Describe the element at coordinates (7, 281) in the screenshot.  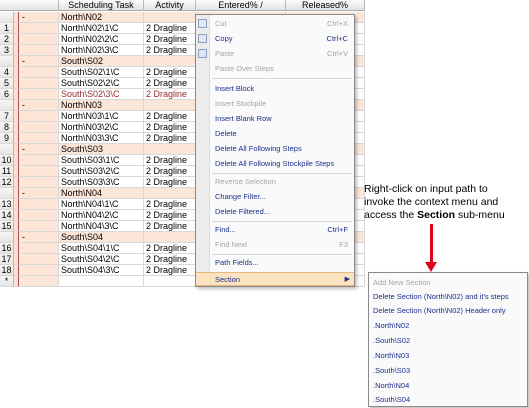
I see `row-number: *` at that location.